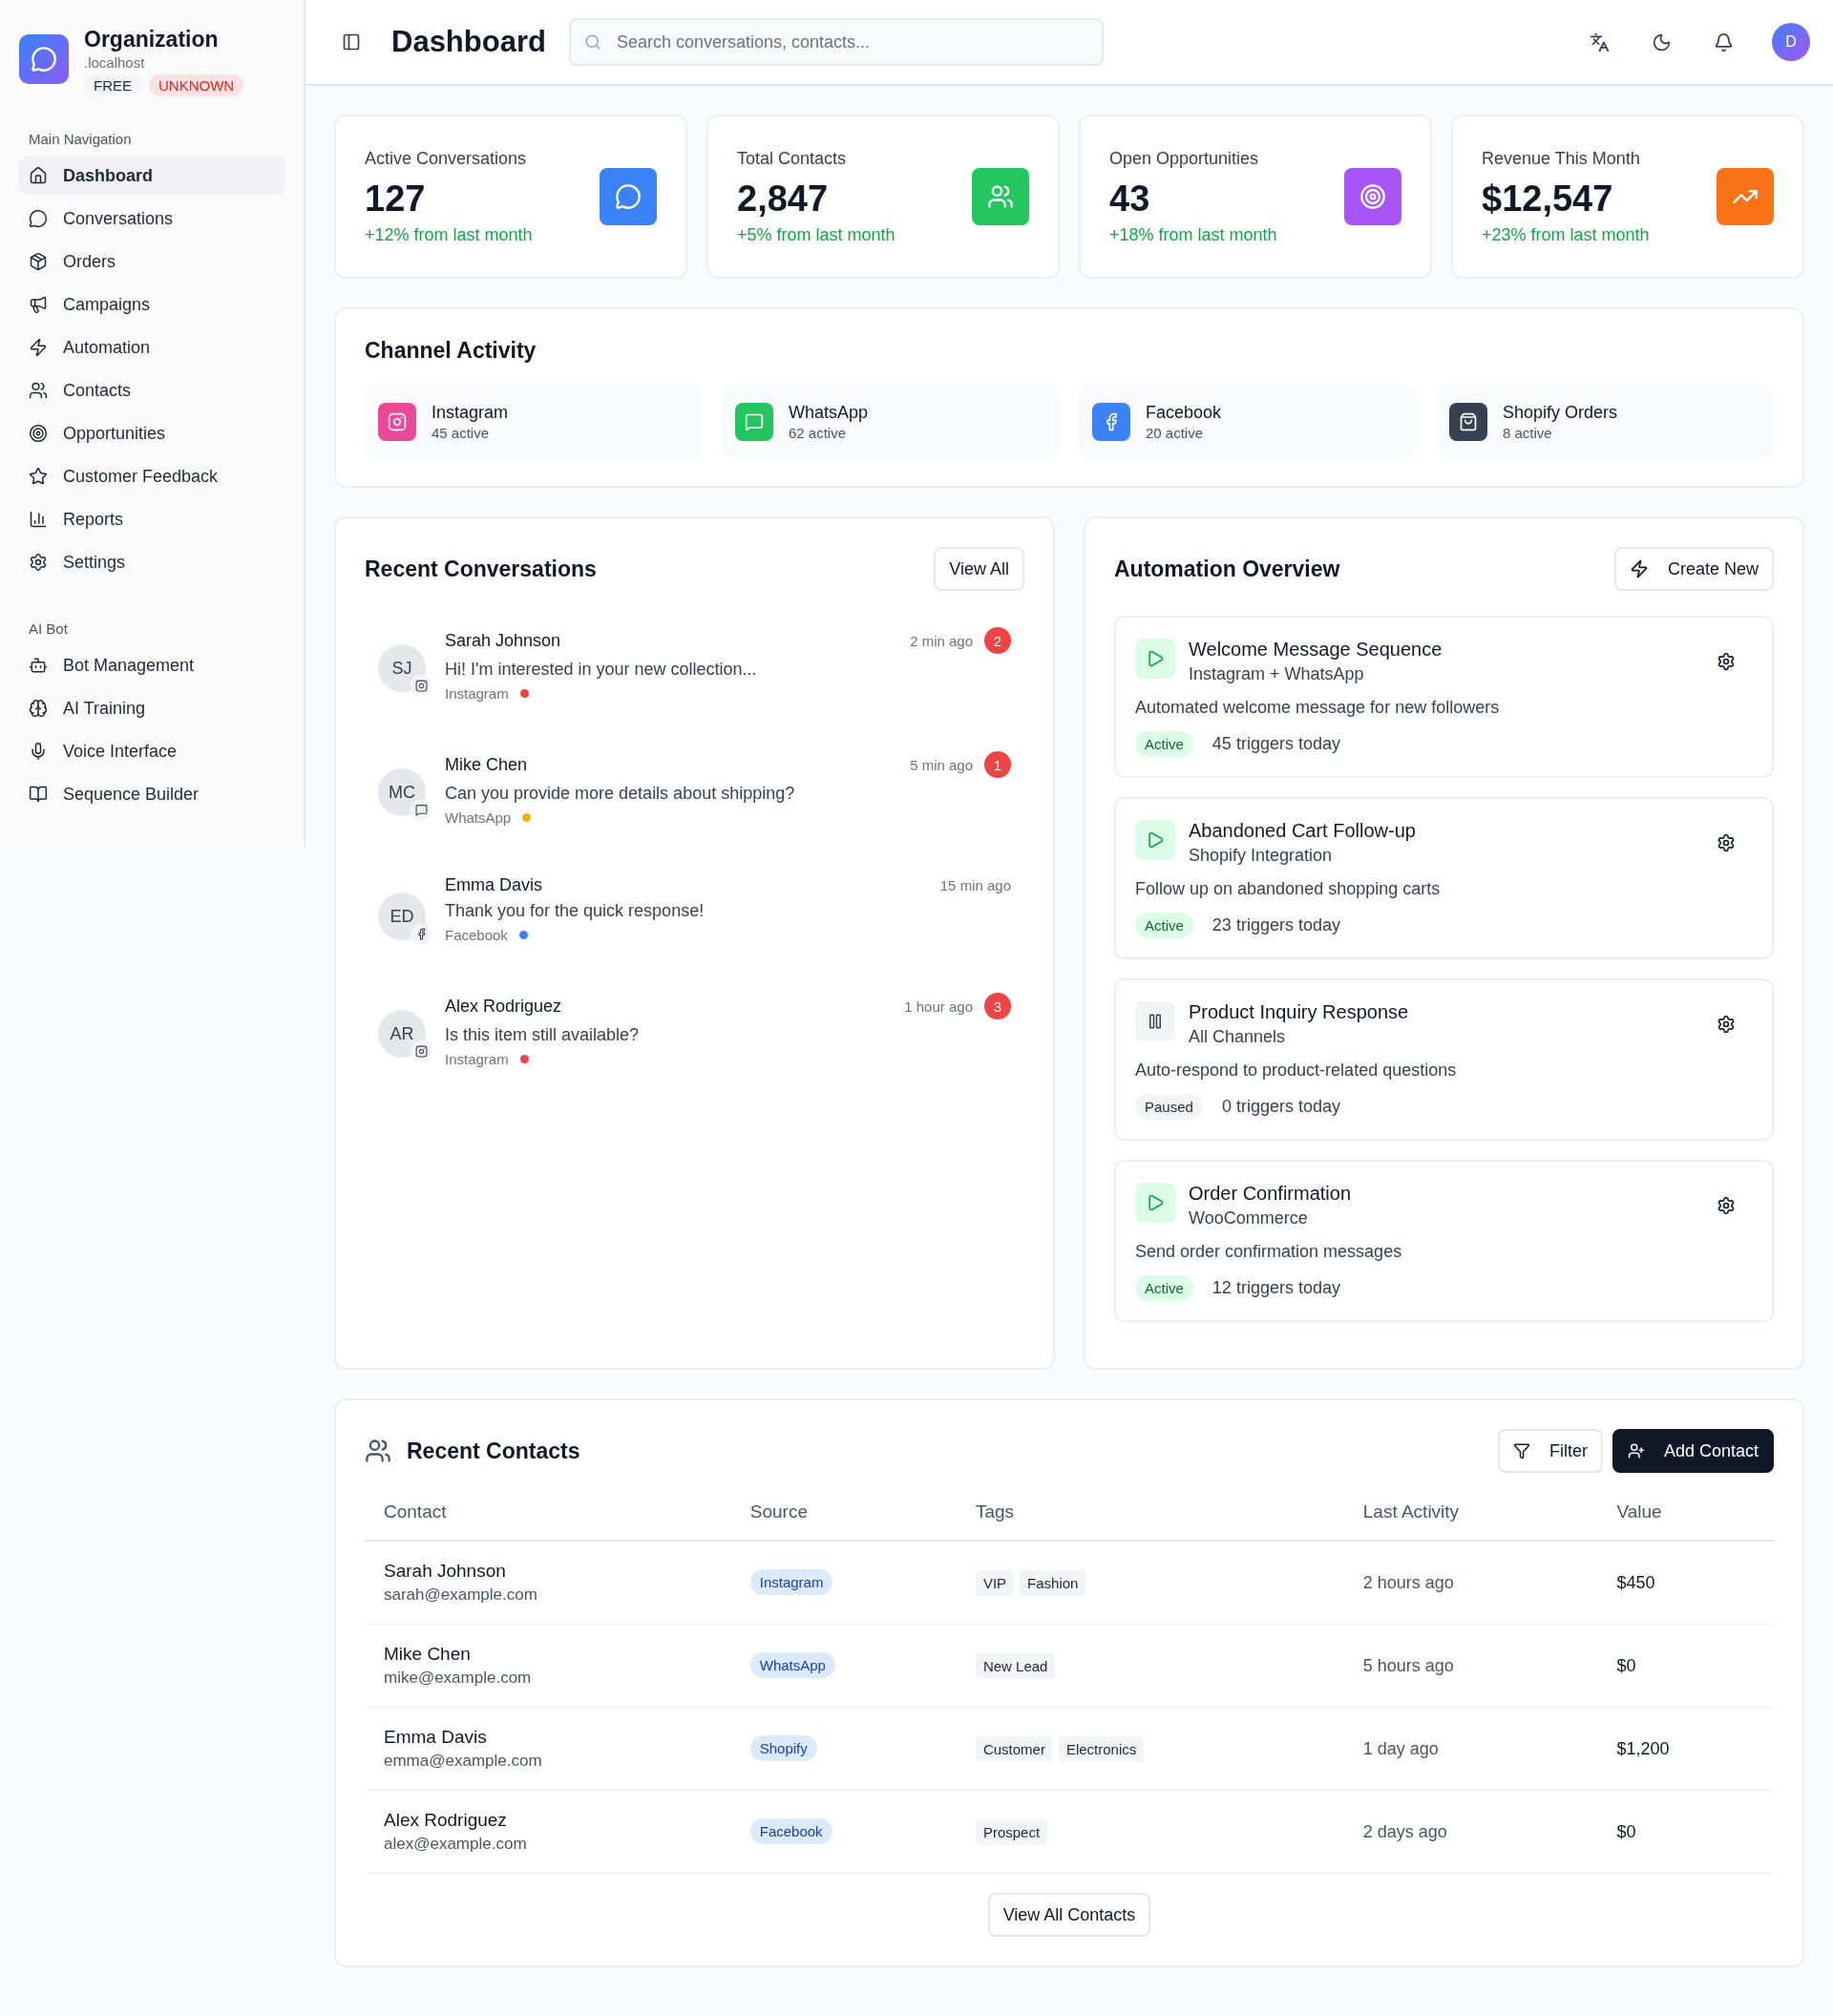 The image size is (1833, 2016). Describe the element at coordinates (1280, 1107) in the screenshot. I see `trigger-count: 0 triggers today` at that location.